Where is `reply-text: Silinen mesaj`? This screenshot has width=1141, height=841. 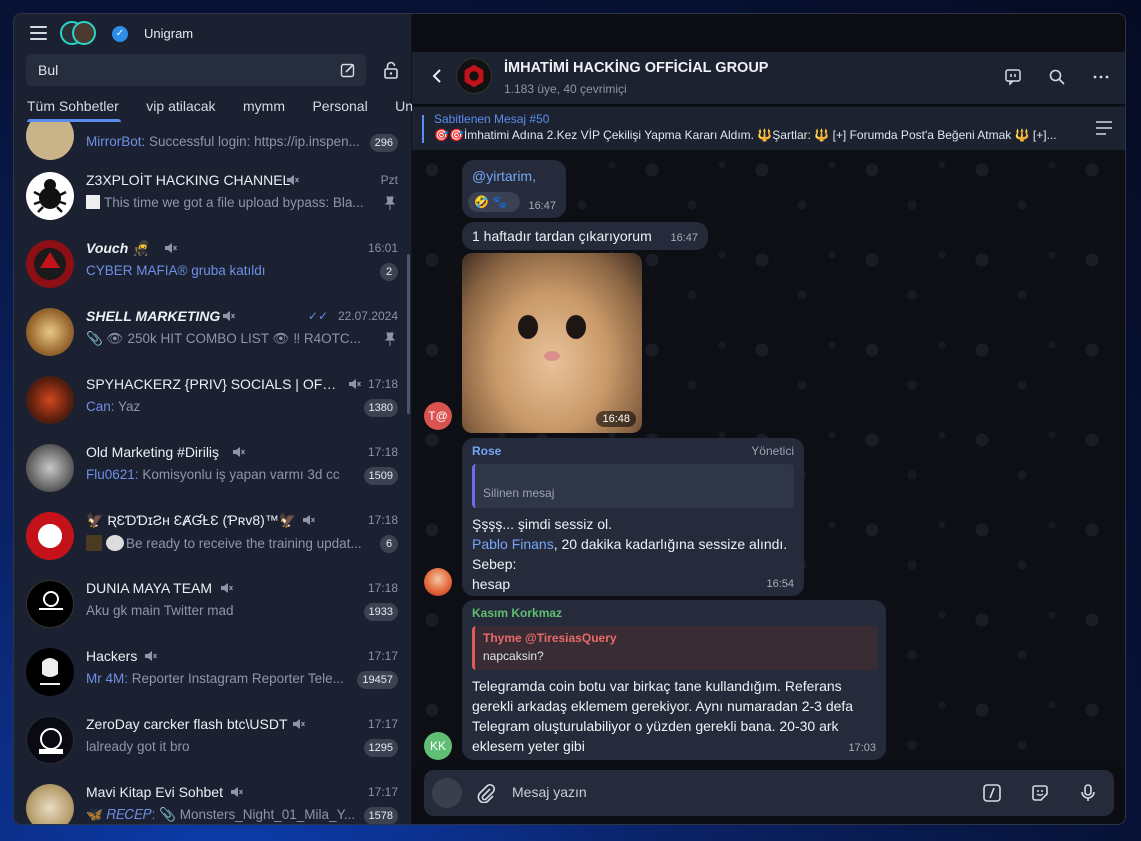 reply-text: Silinen mesaj is located at coordinates (519, 493).